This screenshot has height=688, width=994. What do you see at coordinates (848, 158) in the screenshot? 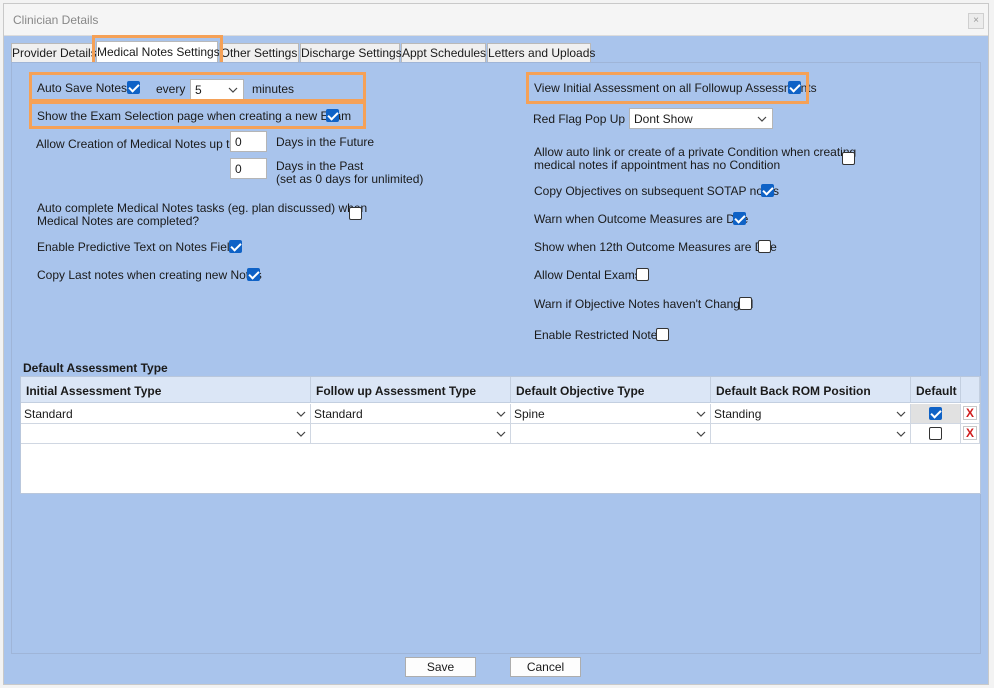
I see `auto-link-checkbox` at bounding box center [848, 158].